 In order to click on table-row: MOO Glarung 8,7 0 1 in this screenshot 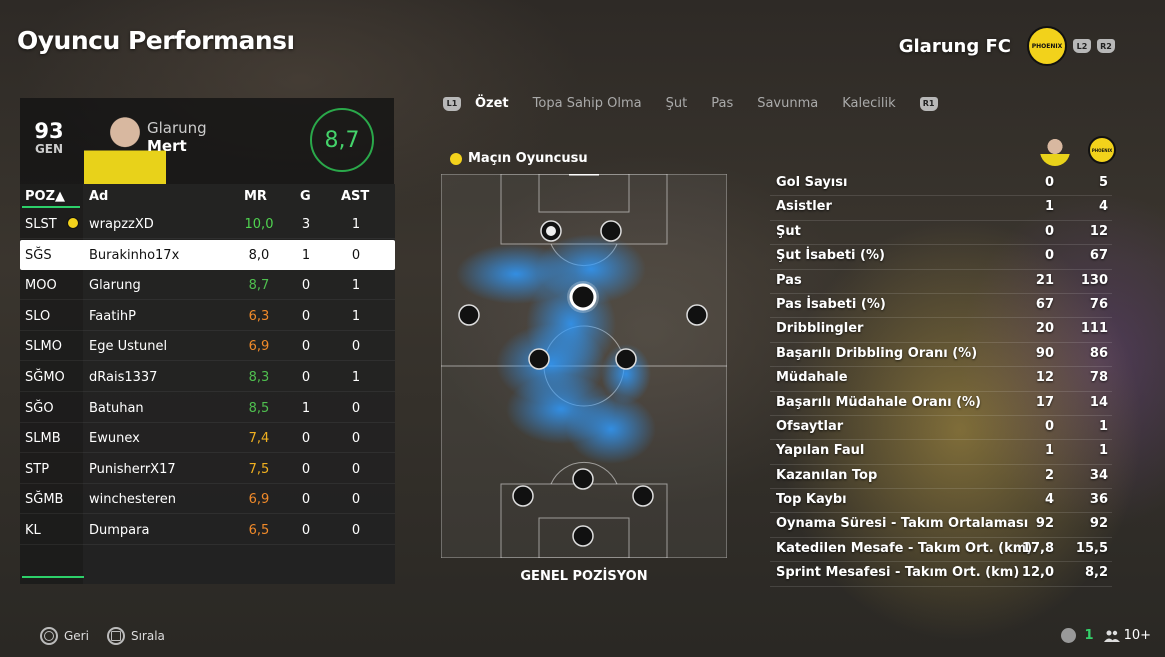, I will do `click(207, 285)`.